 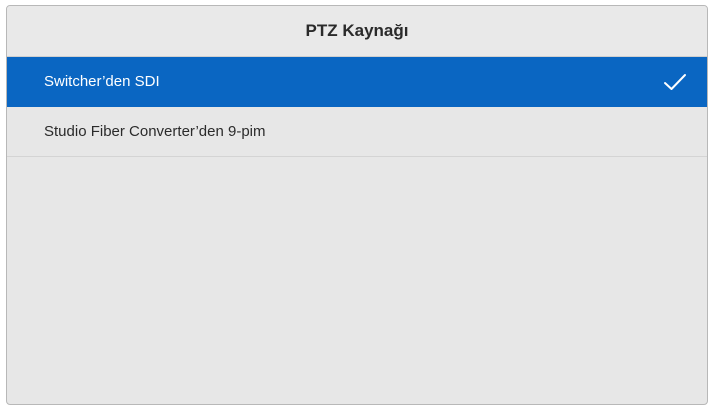 What do you see at coordinates (102, 81) in the screenshot?
I see `option-label: Switcher’den SDI` at bounding box center [102, 81].